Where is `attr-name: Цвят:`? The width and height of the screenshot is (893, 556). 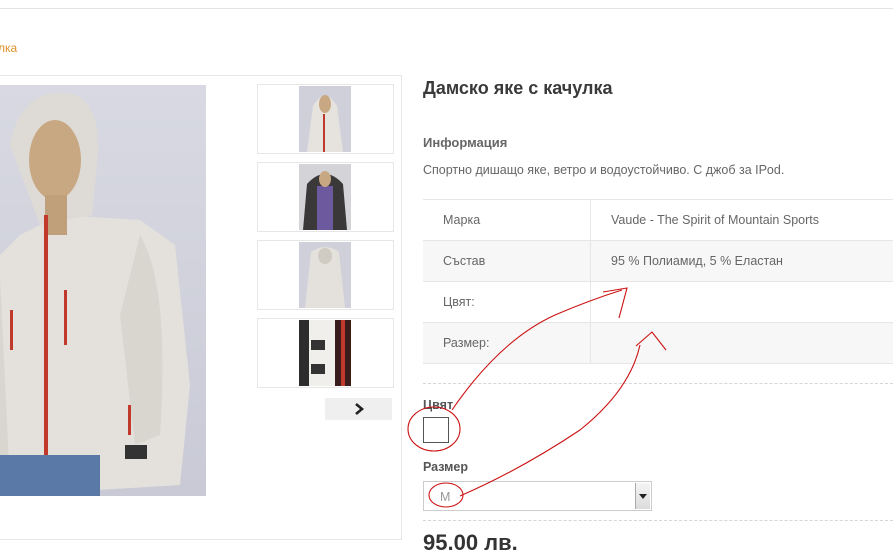 attr-name: Цвят: is located at coordinates (507, 302).